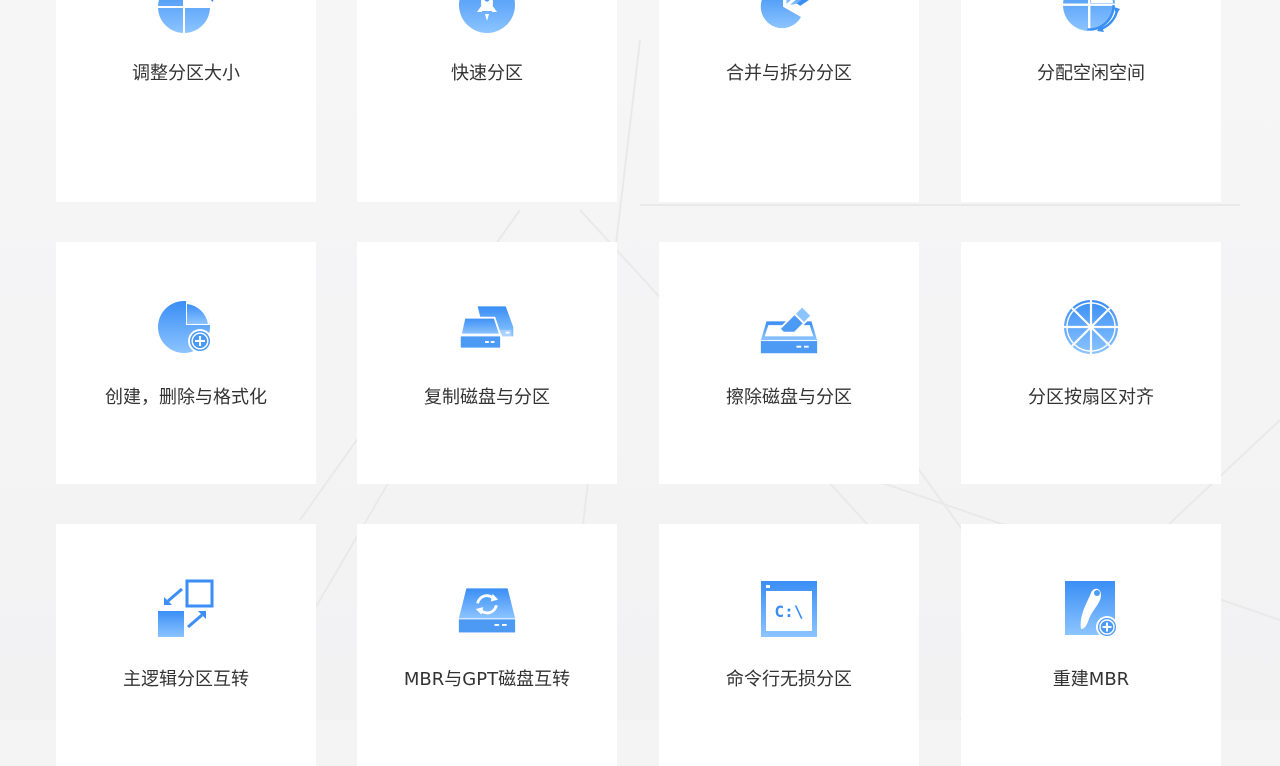 The height and width of the screenshot is (766, 1280). I want to click on create-partition-icon, so click(185, 327).